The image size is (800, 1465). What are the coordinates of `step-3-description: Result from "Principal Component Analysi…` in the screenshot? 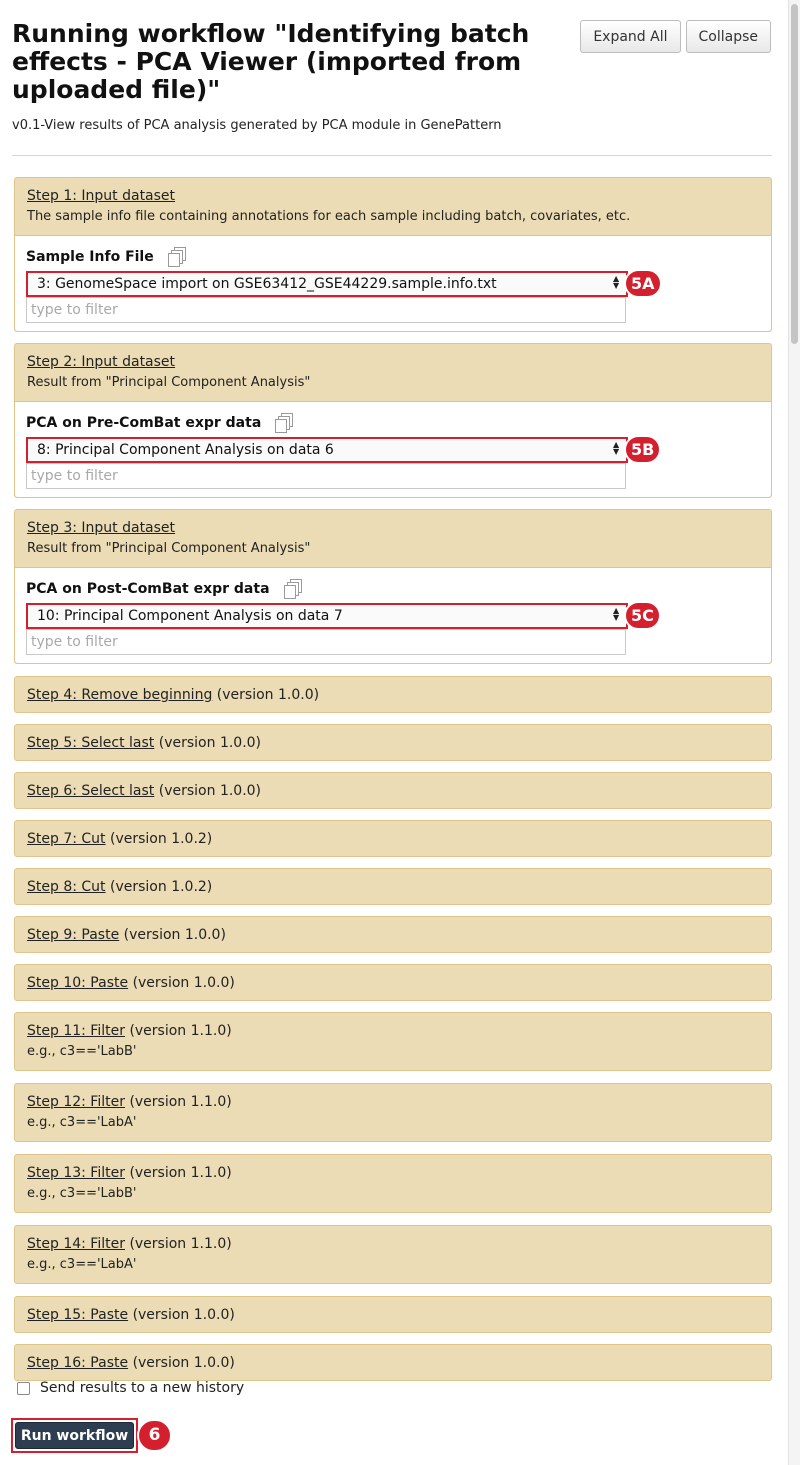 It's located at (169, 548).